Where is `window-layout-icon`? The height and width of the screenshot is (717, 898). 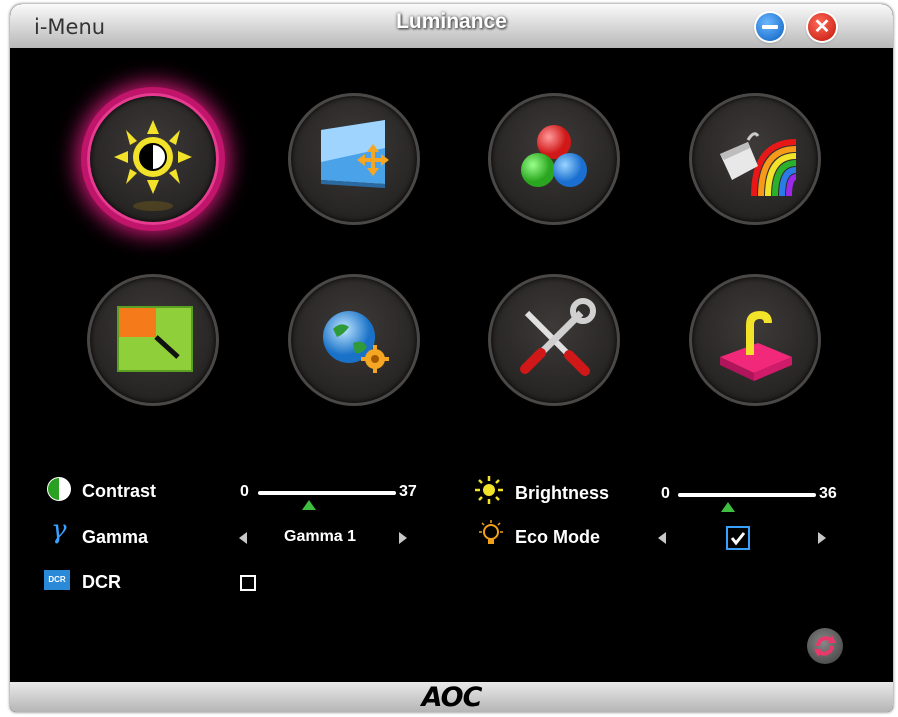
window-layout-icon is located at coordinates (155, 339).